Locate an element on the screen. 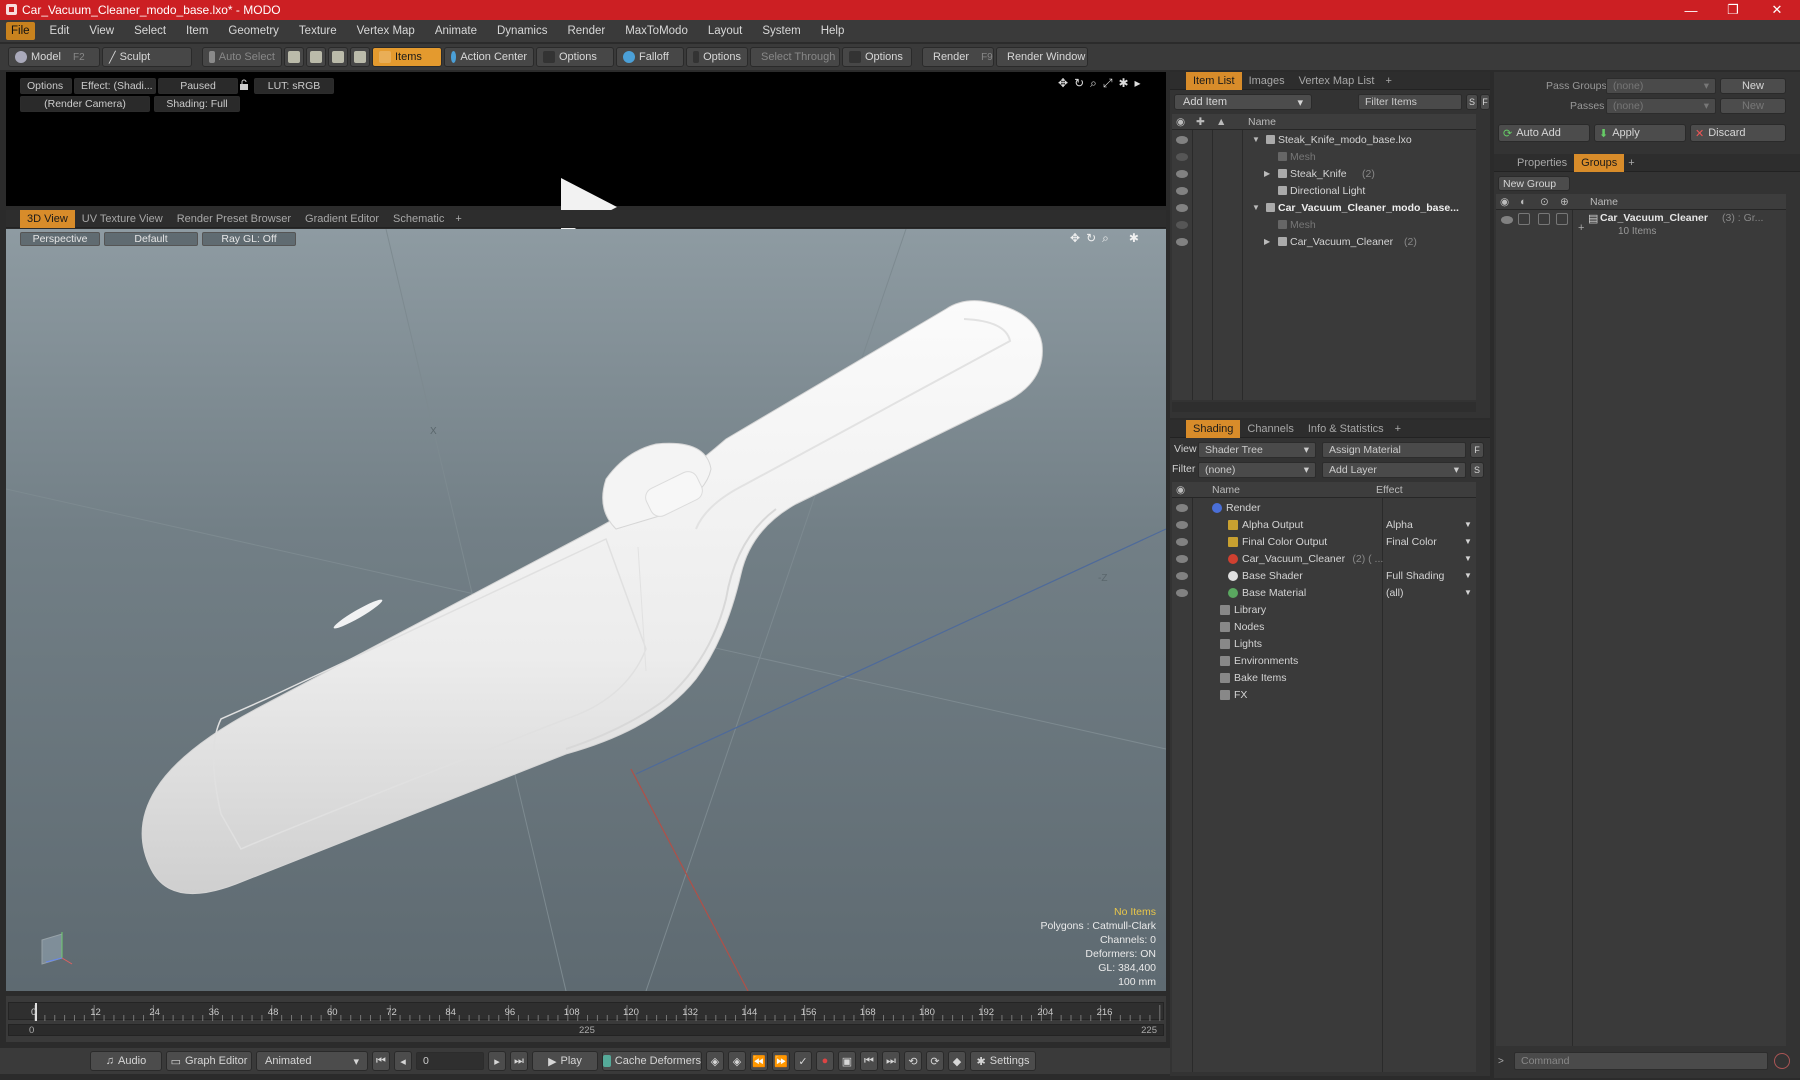  new-pass-group-button: New is located at coordinates (1753, 86).